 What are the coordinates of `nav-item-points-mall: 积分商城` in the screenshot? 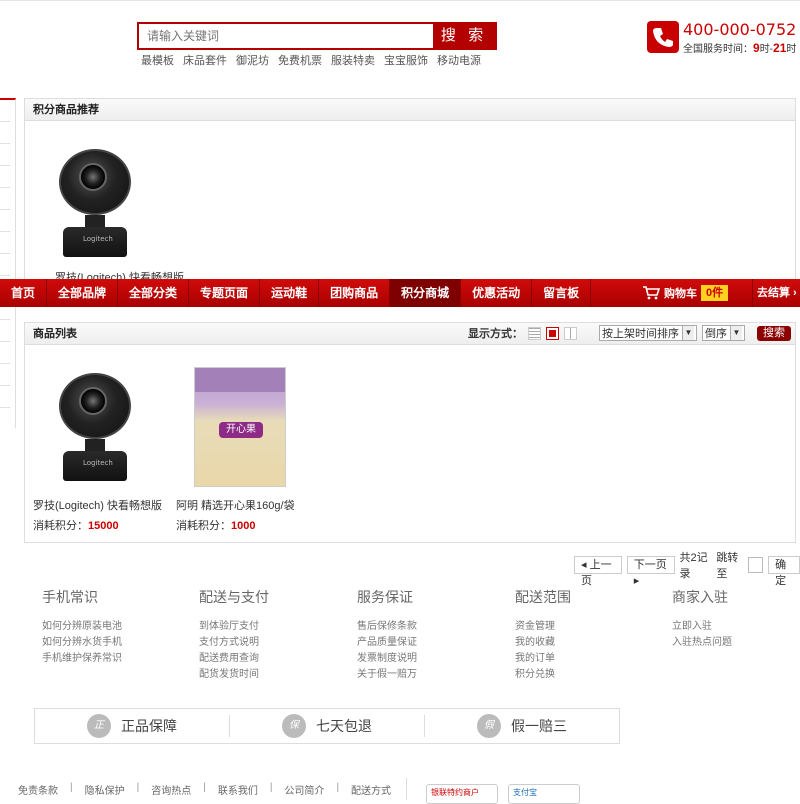 It's located at (426, 293).